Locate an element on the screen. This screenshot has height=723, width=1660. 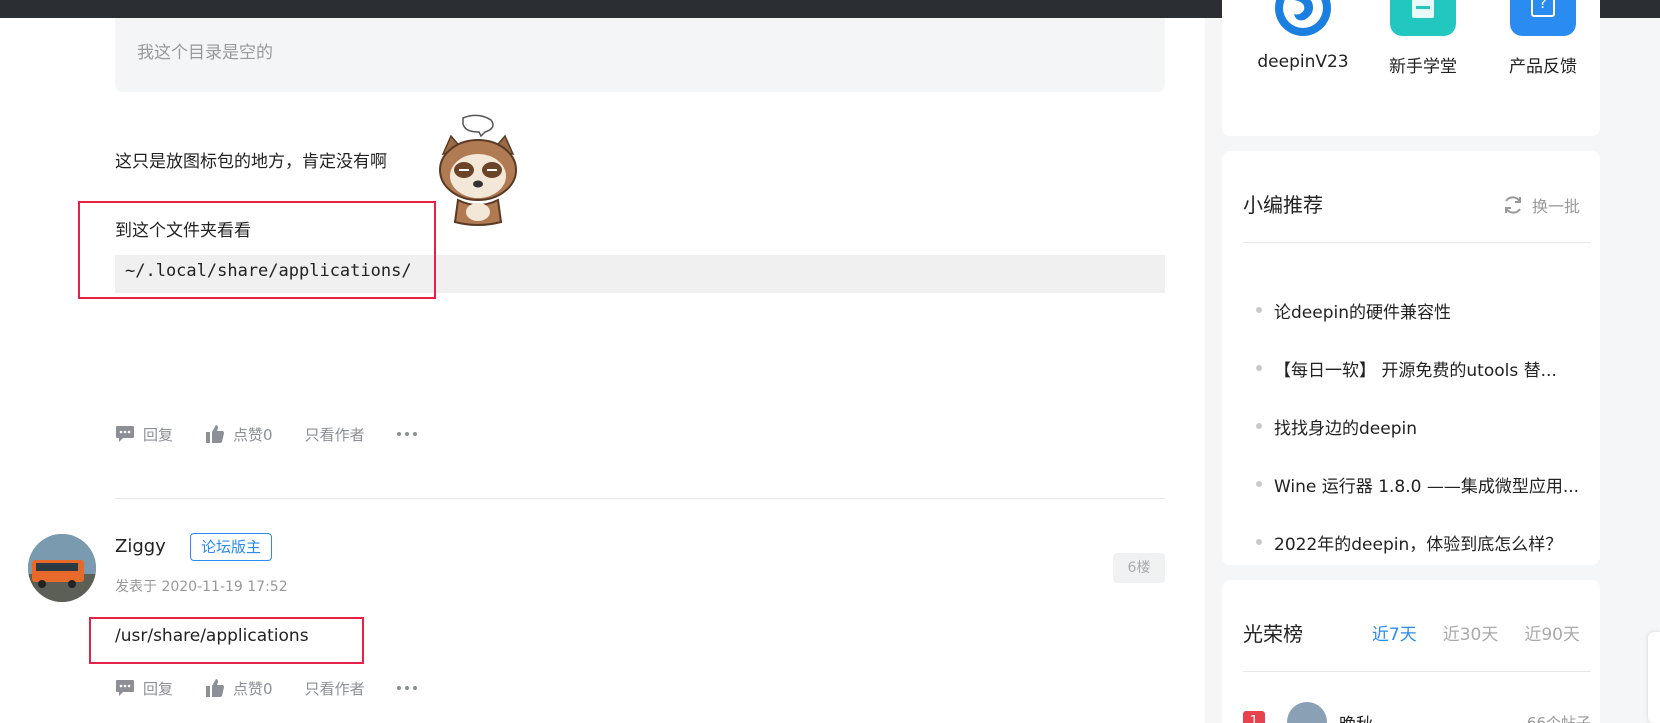
quick-link-tutorial: 新手学堂 is located at coordinates (1423, 38).